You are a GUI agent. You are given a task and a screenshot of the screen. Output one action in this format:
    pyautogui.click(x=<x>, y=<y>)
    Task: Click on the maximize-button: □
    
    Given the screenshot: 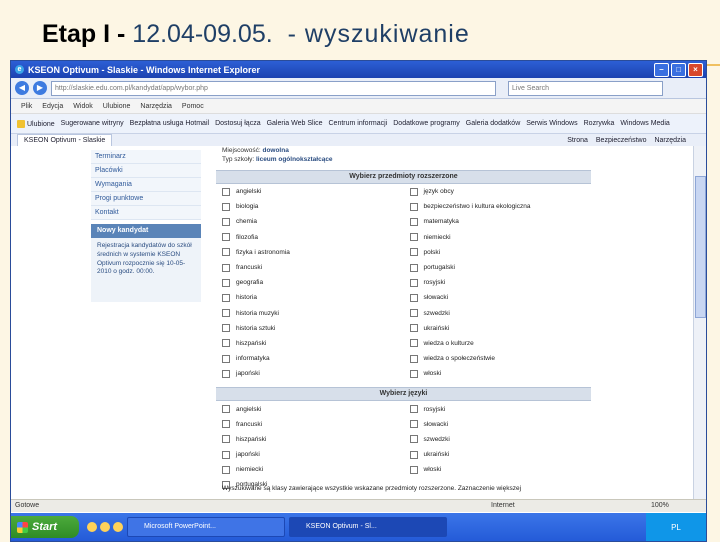 What is the action you would take?
    pyautogui.click(x=678, y=69)
    